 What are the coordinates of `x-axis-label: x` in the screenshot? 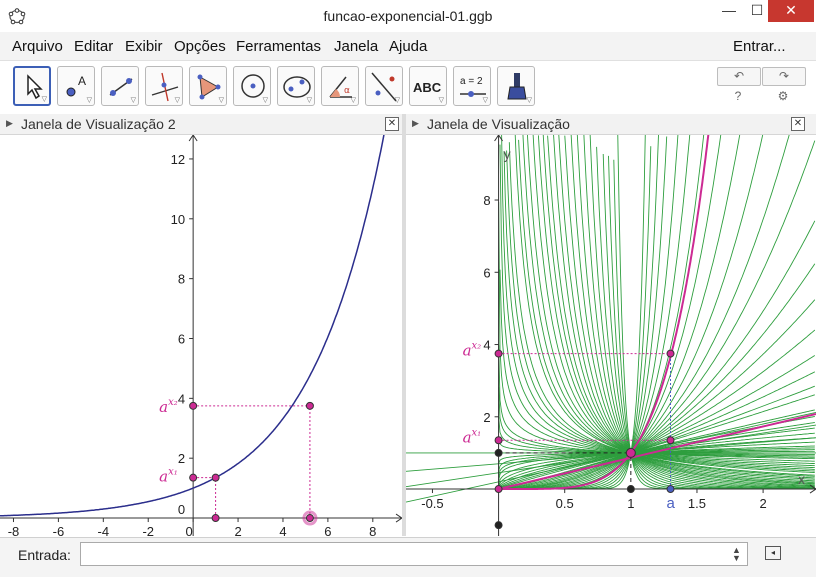 It's located at (801, 479).